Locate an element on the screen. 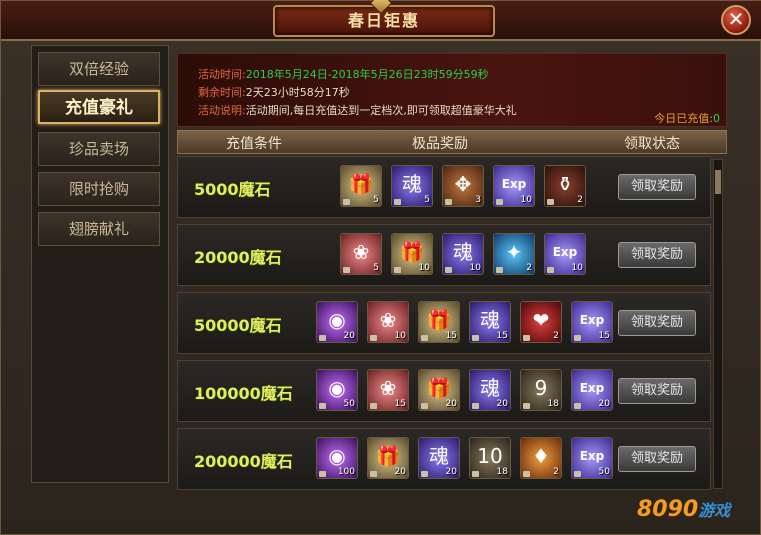 The height and width of the screenshot is (535, 761). reward-item: ◉ 100 is located at coordinates (337, 458).